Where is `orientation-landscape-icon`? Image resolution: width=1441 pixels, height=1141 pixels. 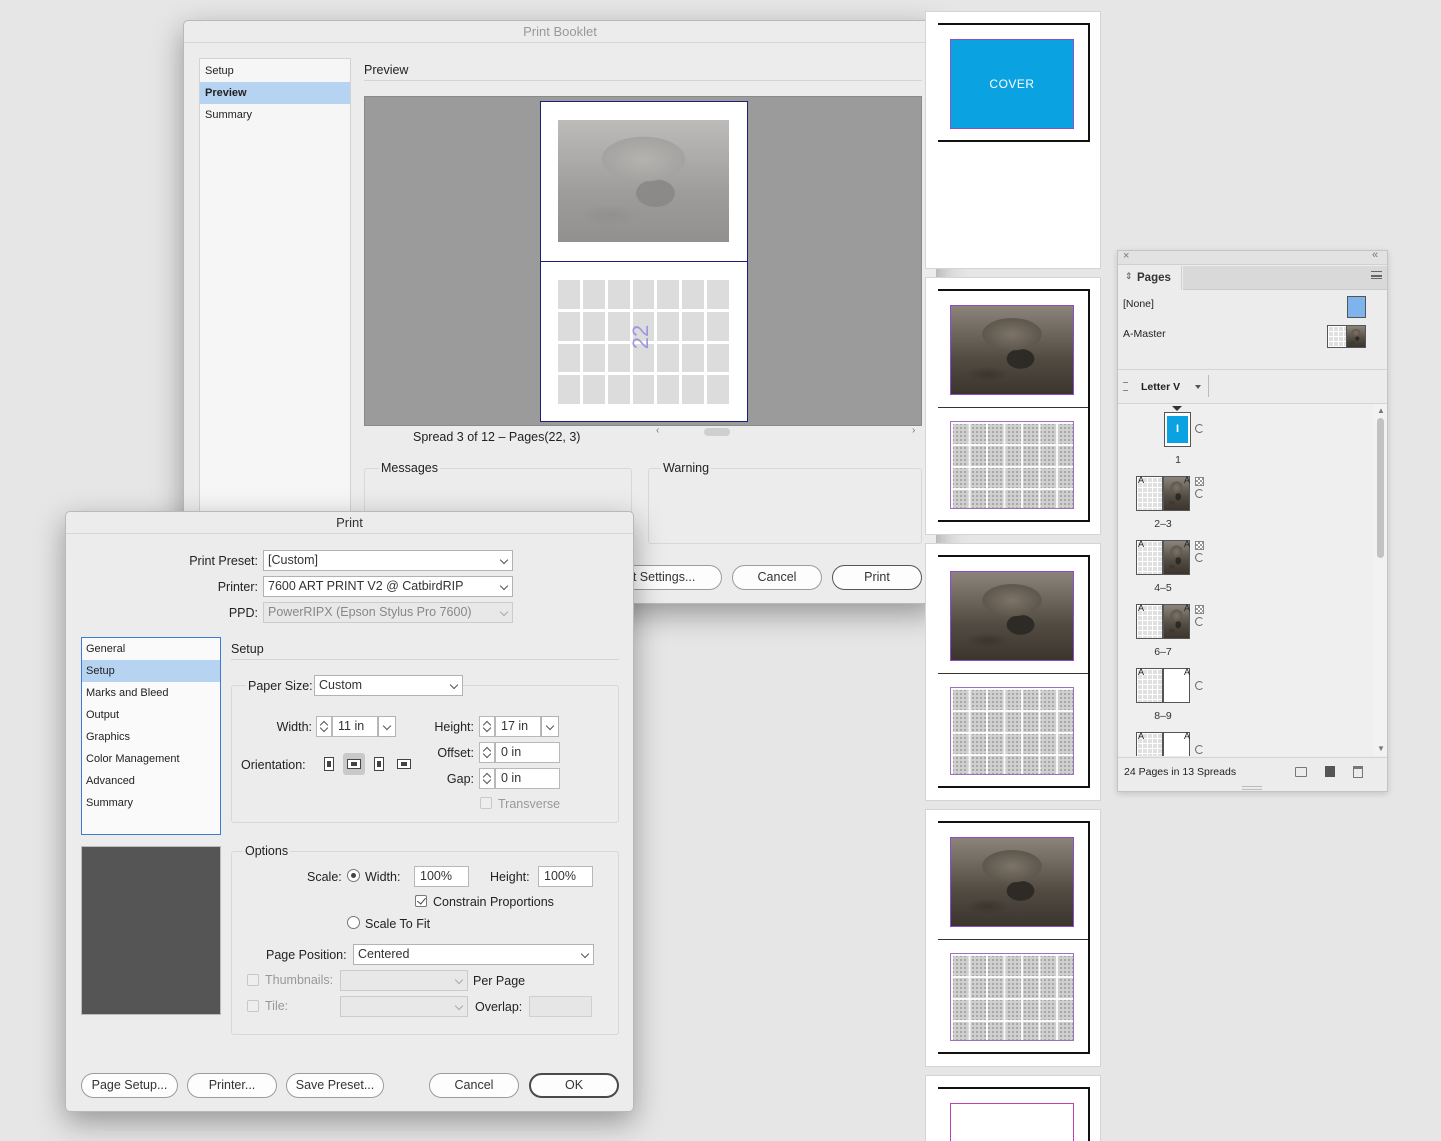 orientation-landscape-icon is located at coordinates (354, 764).